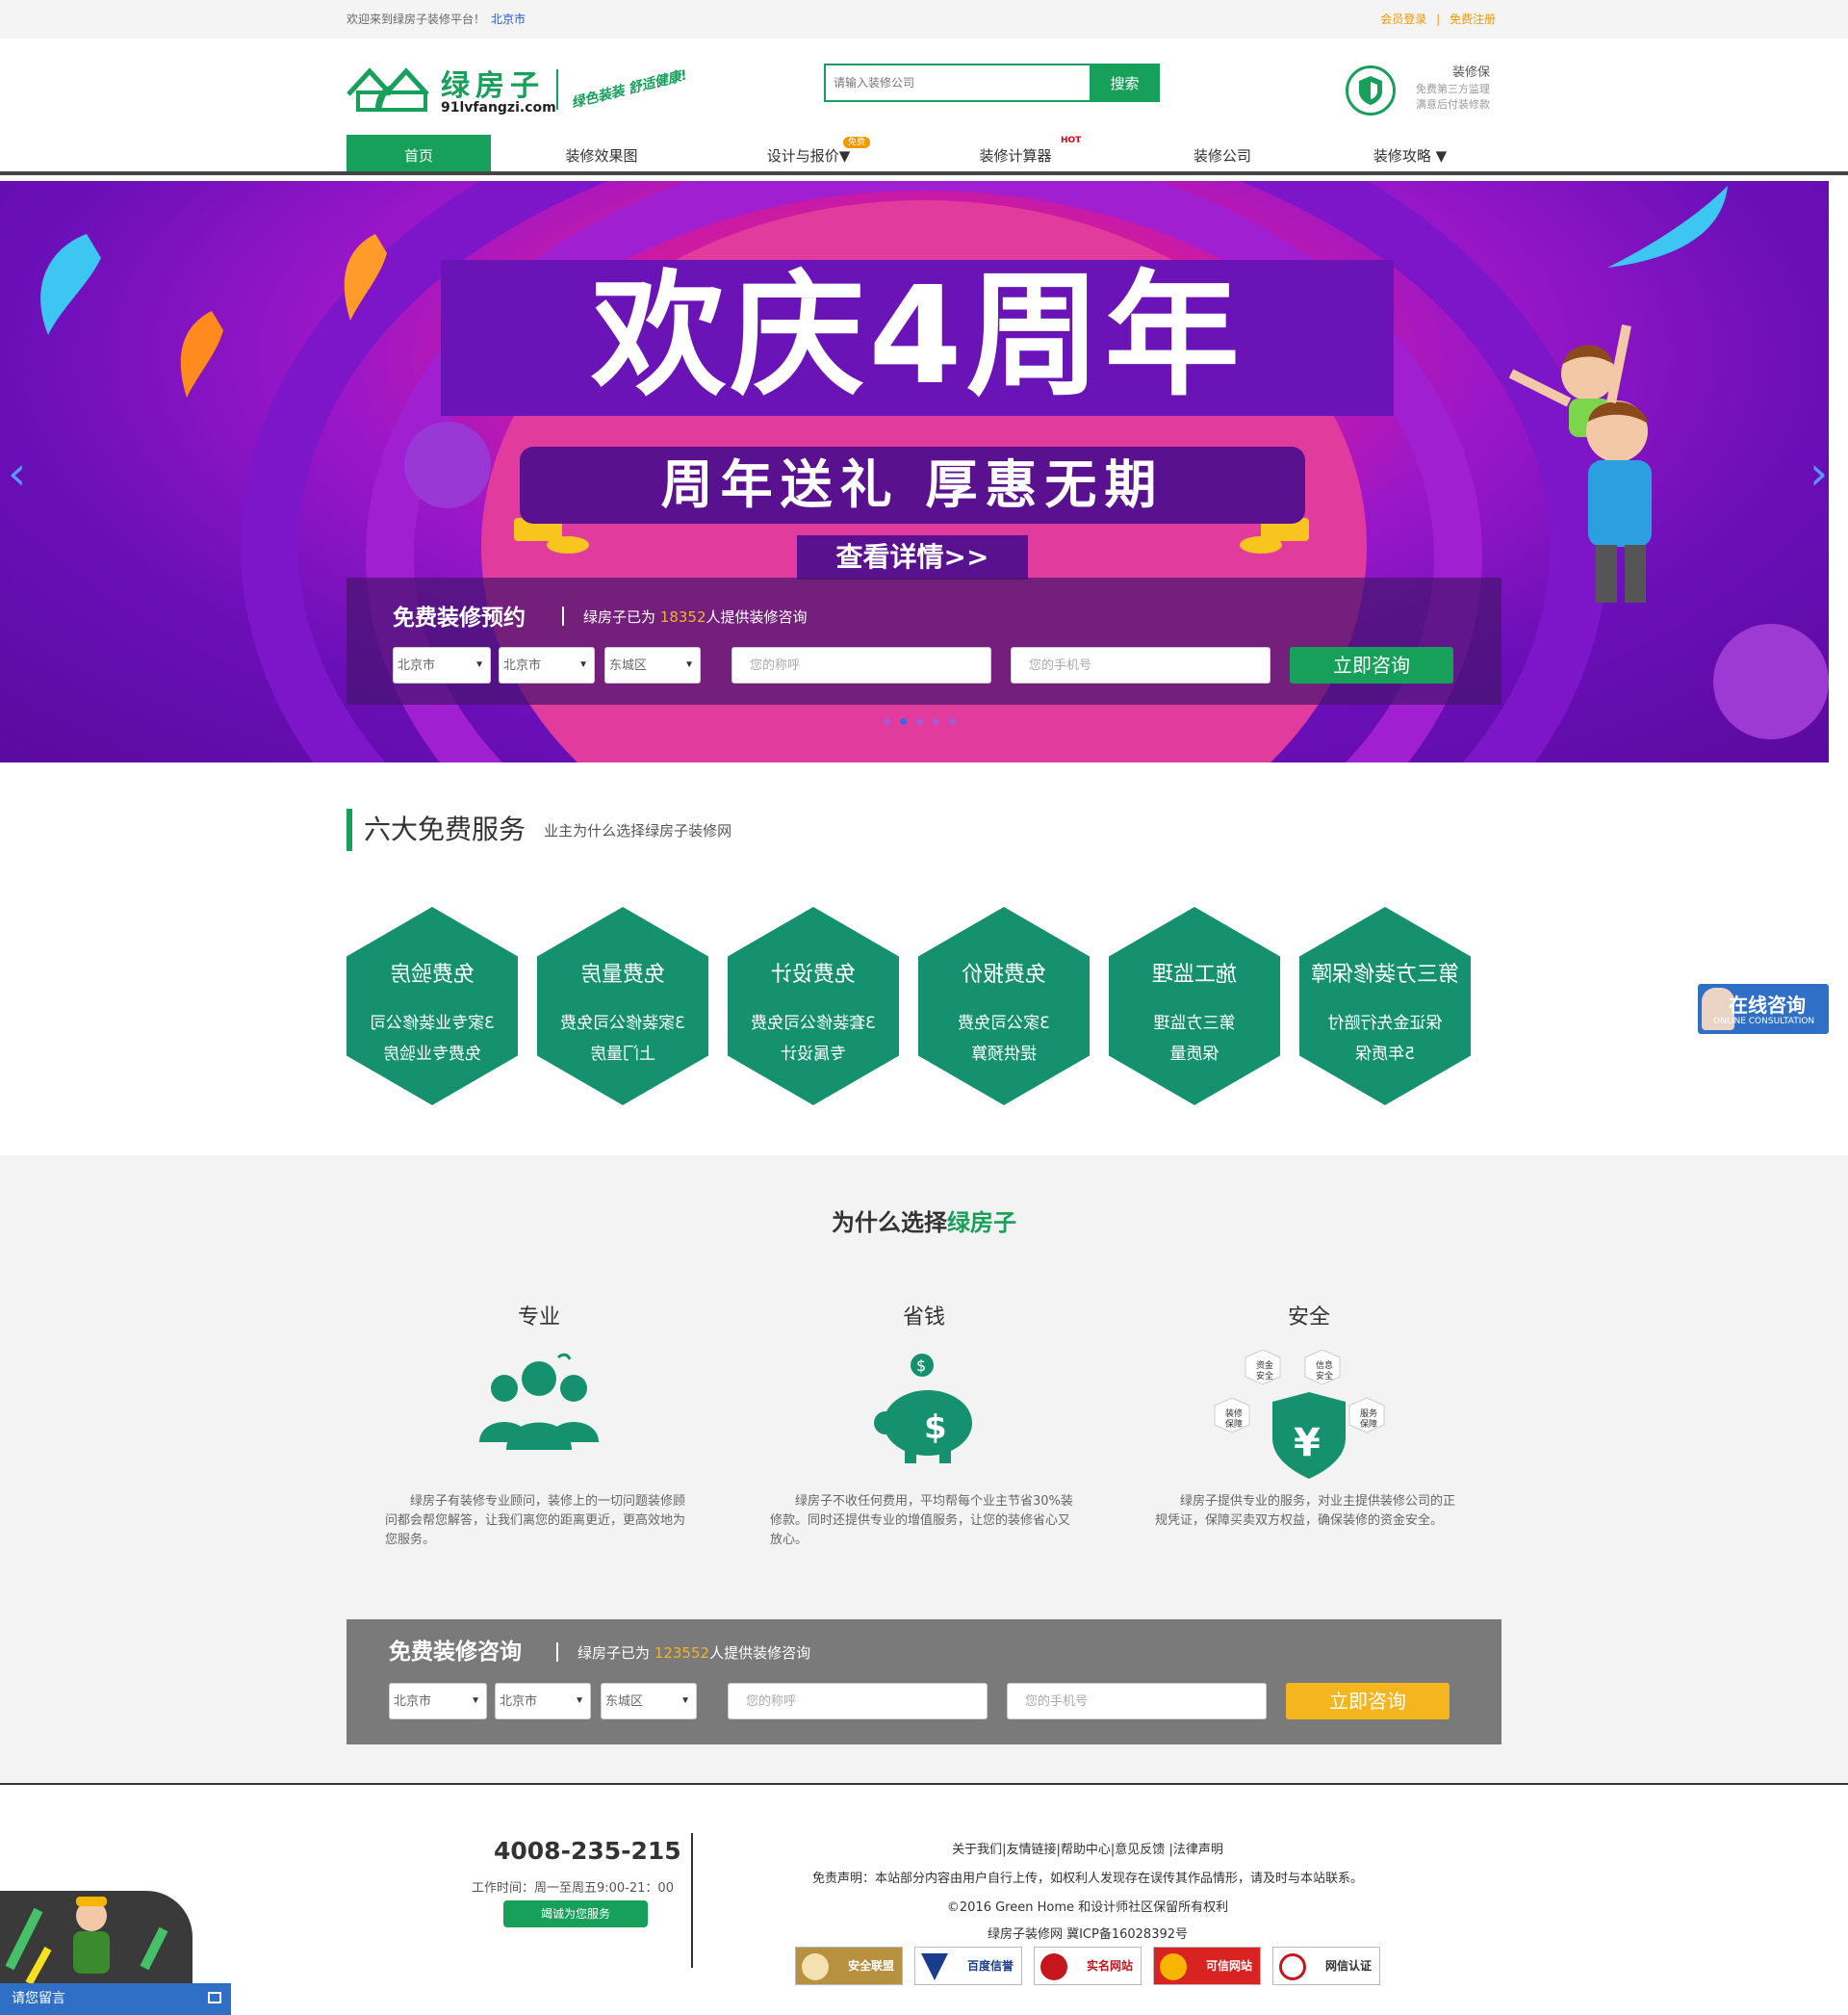 The width and height of the screenshot is (1848, 2015). I want to click on register-link: 免费注册, so click(1473, 20).